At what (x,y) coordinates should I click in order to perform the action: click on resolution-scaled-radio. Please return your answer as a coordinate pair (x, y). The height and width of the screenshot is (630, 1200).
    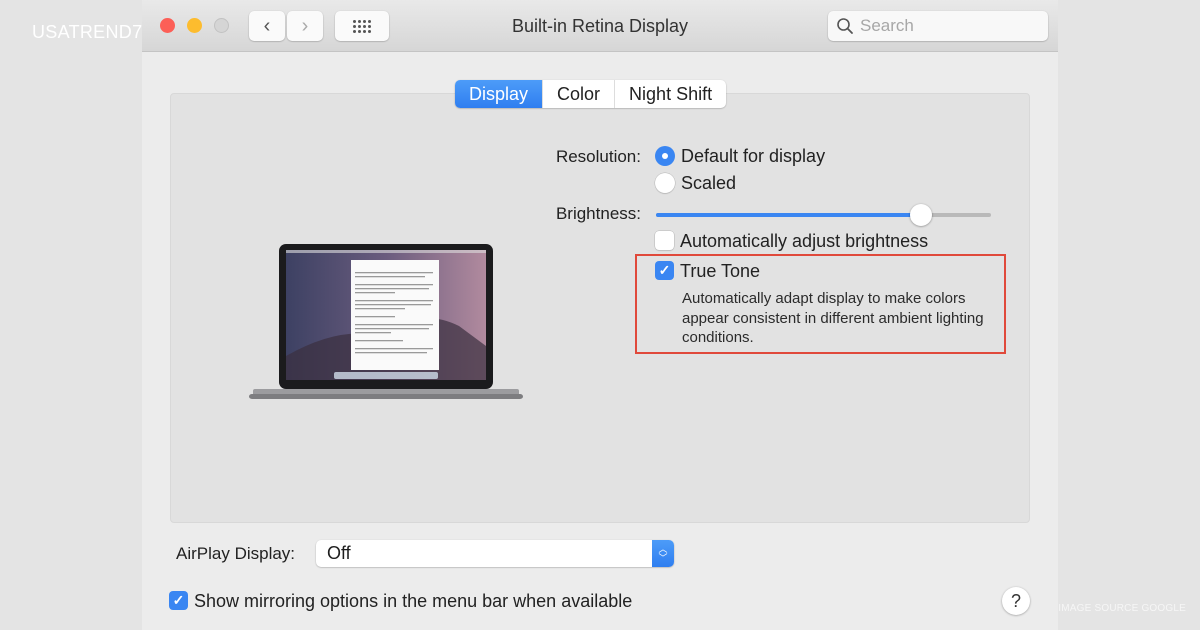
    Looking at the image, I should click on (665, 183).